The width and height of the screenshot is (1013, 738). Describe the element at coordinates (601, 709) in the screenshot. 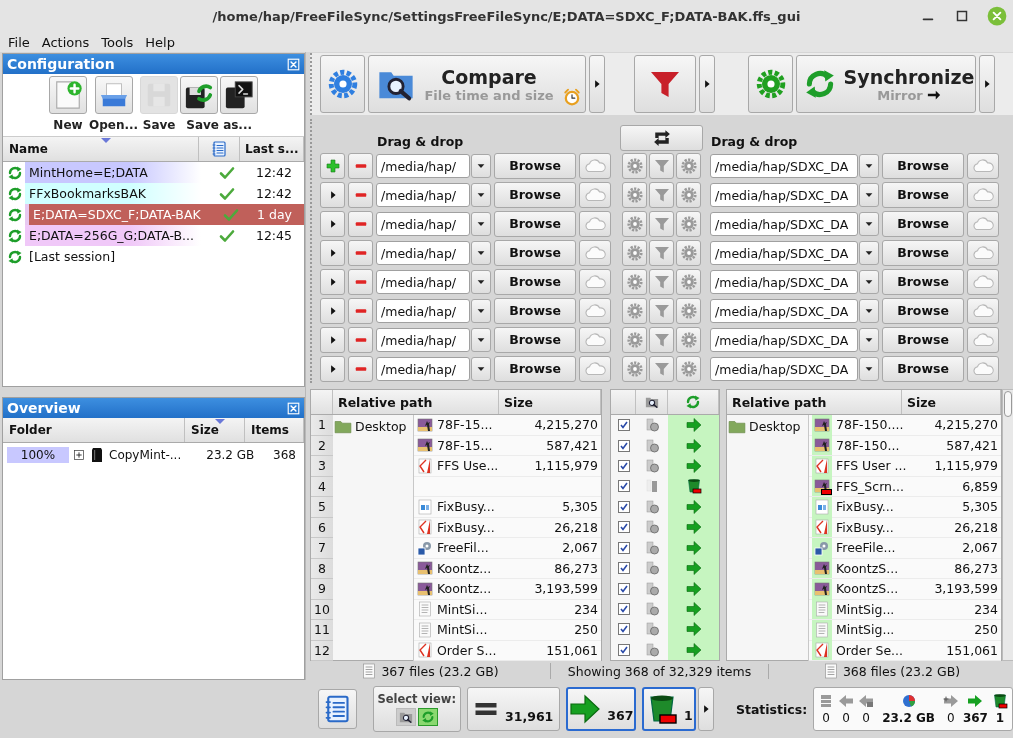

I see `category-filter-button: 367` at that location.